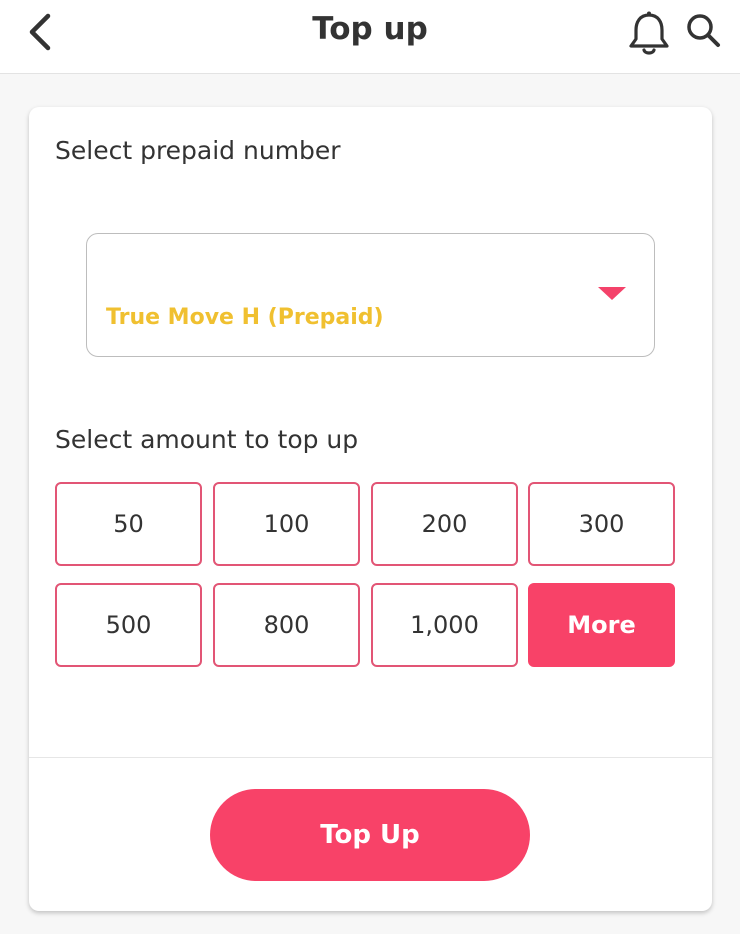 This screenshot has width=740, height=934. What do you see at coordinates (444, 524) in the screenshot?
I see `amount-option-200: 200` at bounding box center [444, 524].